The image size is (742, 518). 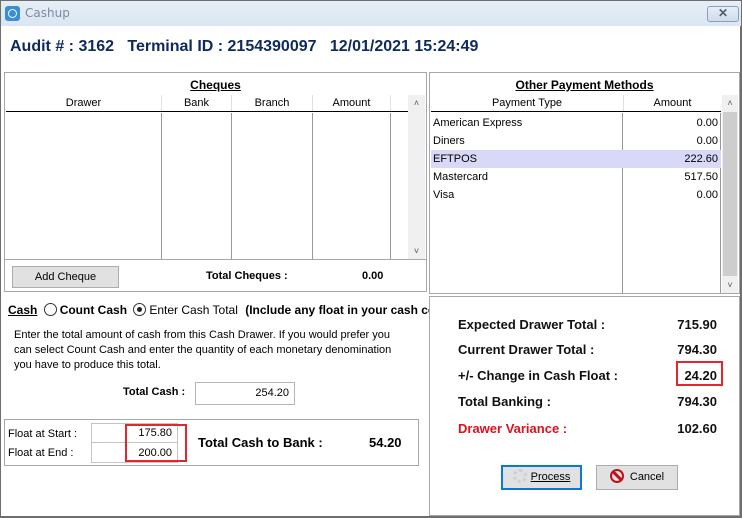 I want to click on expected-total-label: Expected Drawer Total :, so click(x=532, y=324).